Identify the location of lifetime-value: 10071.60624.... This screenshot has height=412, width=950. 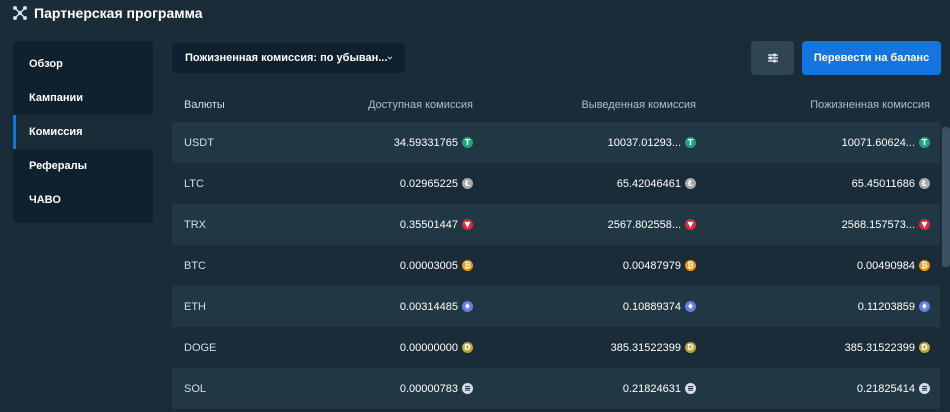
(878, 142).